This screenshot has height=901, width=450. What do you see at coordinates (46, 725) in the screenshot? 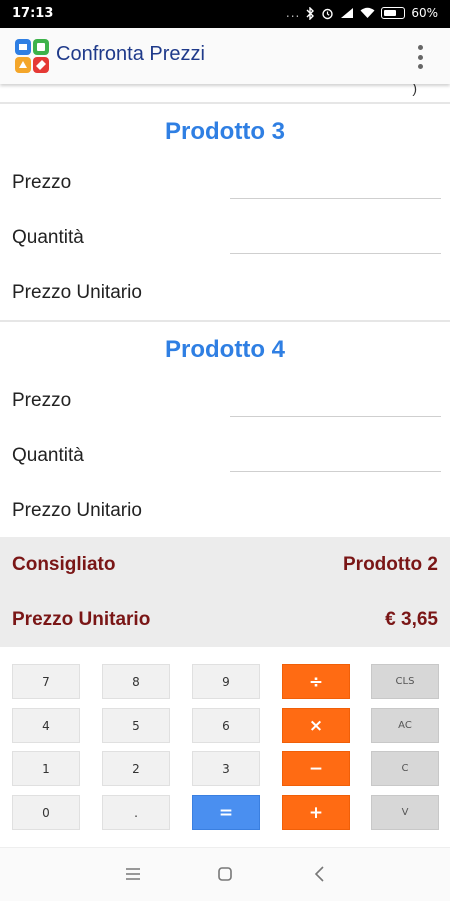
I see `digit-4-button: 4` at bounding box center [46, 725].